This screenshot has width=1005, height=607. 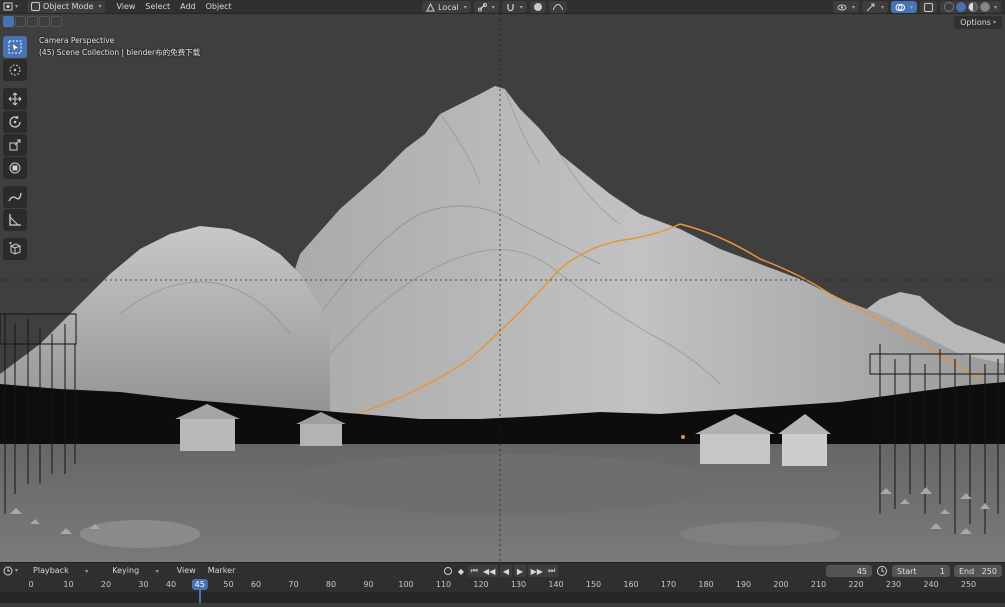 What do you see at coordinates (537, 7) in the screenshot?
I see `proportional-edit-toggle` at bounding box center [537, 7].